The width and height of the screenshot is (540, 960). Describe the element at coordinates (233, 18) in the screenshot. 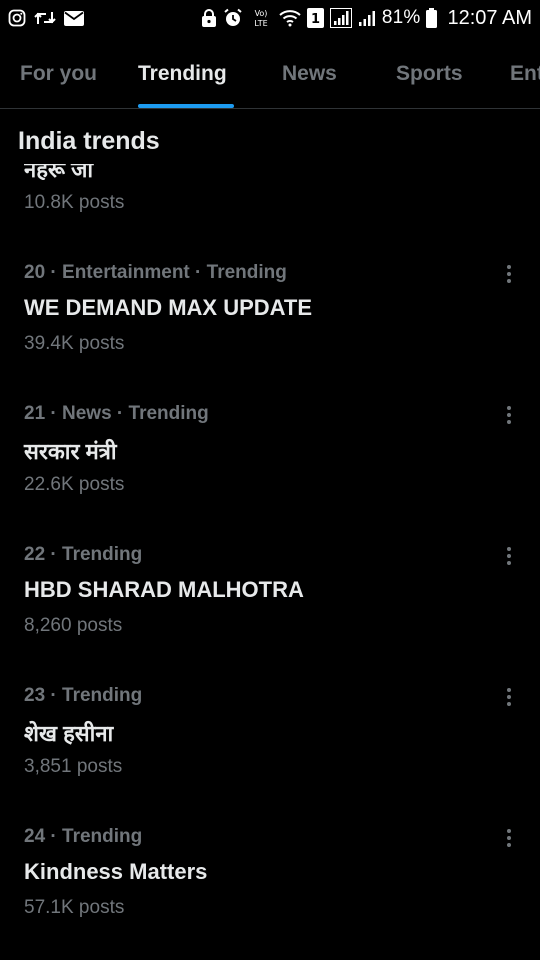

I see `alarm-icon` at that location.